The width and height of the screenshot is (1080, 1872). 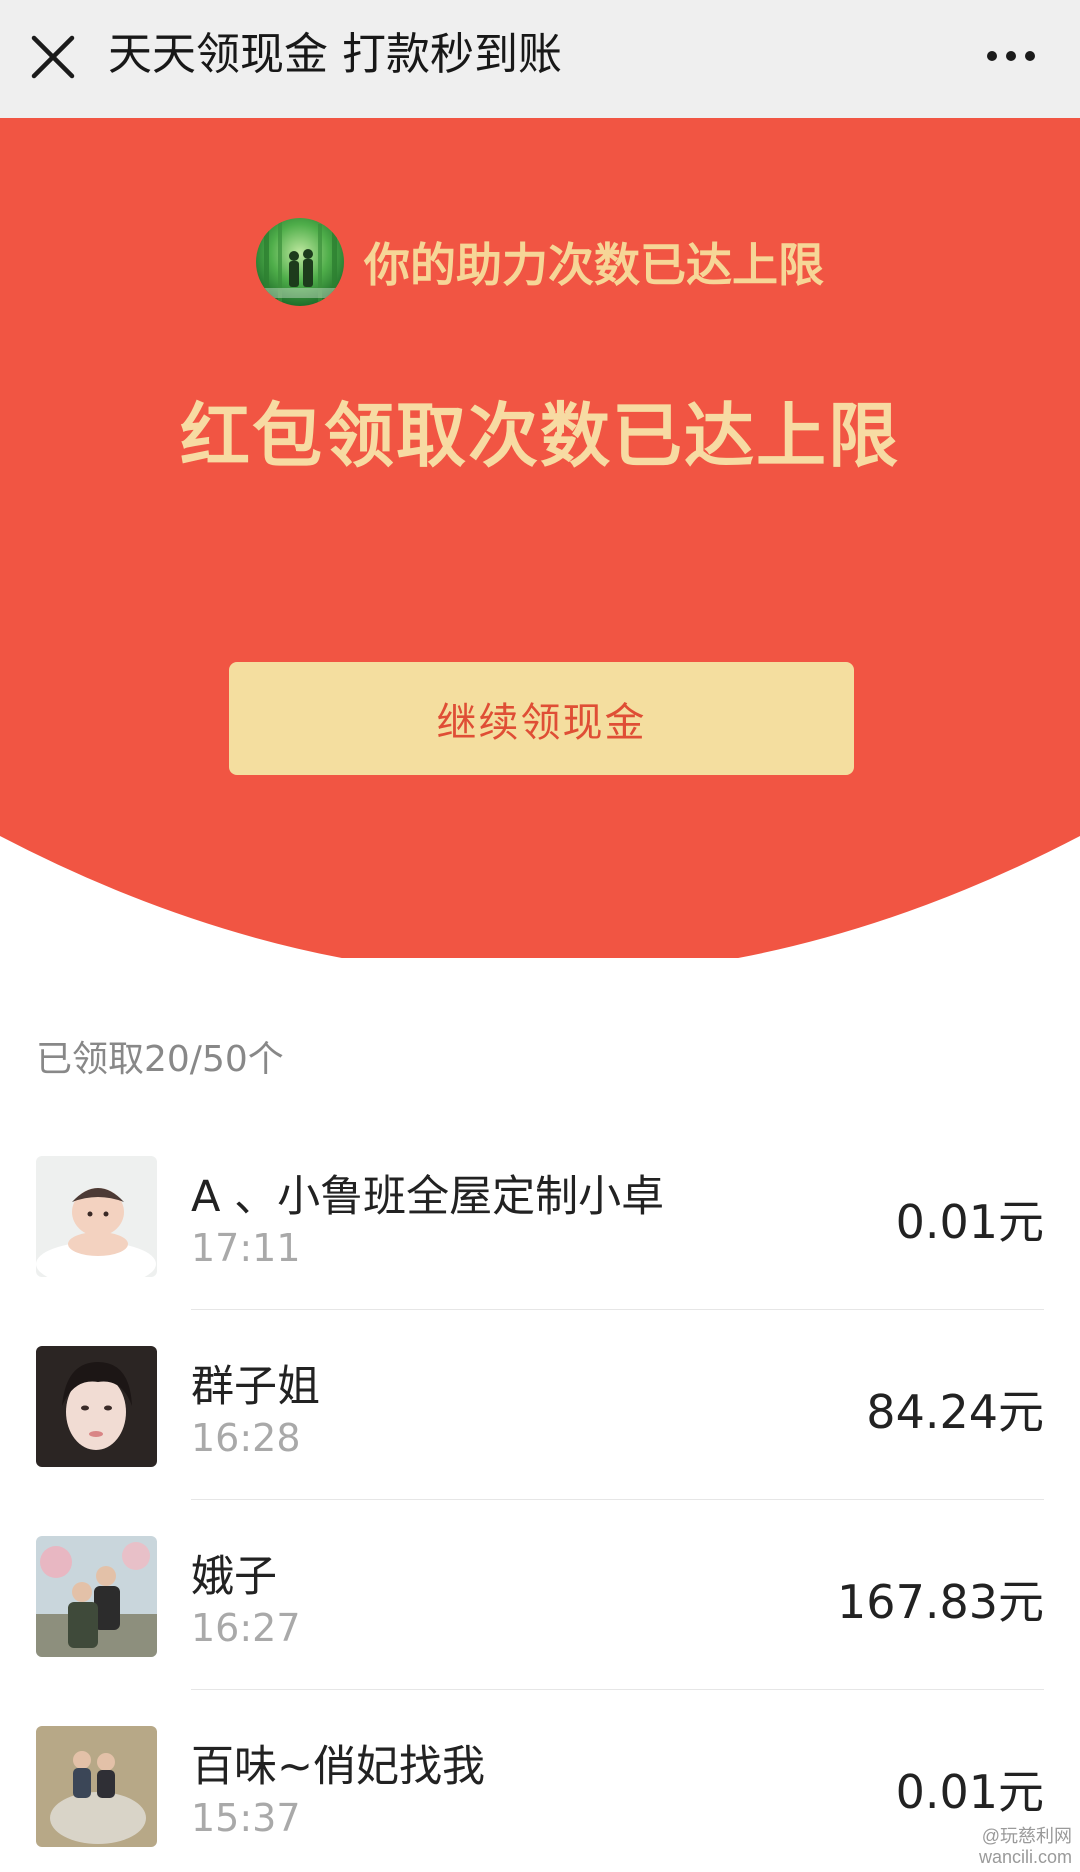 What do you see at coordinates (540, 1405) in the screenshot?
I see `list-item: 群子姐 16:28 84.24元` at bounding box center [540, 1405].